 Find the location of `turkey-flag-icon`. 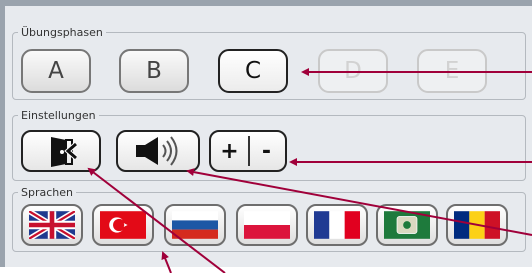

turkey-flag-icon is located at coordinates (123, 225).